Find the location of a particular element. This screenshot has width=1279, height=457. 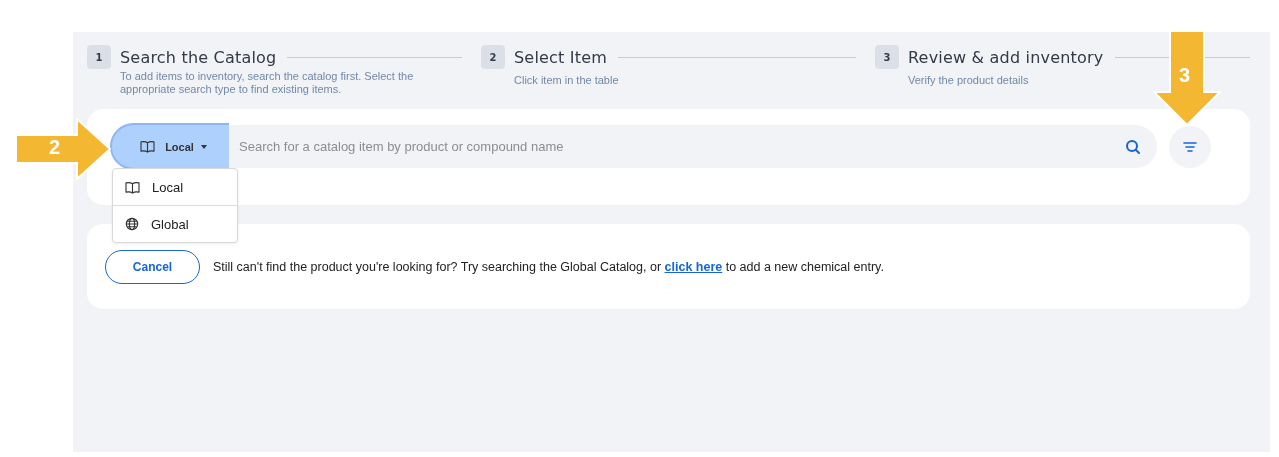

filter-button is located at coordinates (1190, 146).